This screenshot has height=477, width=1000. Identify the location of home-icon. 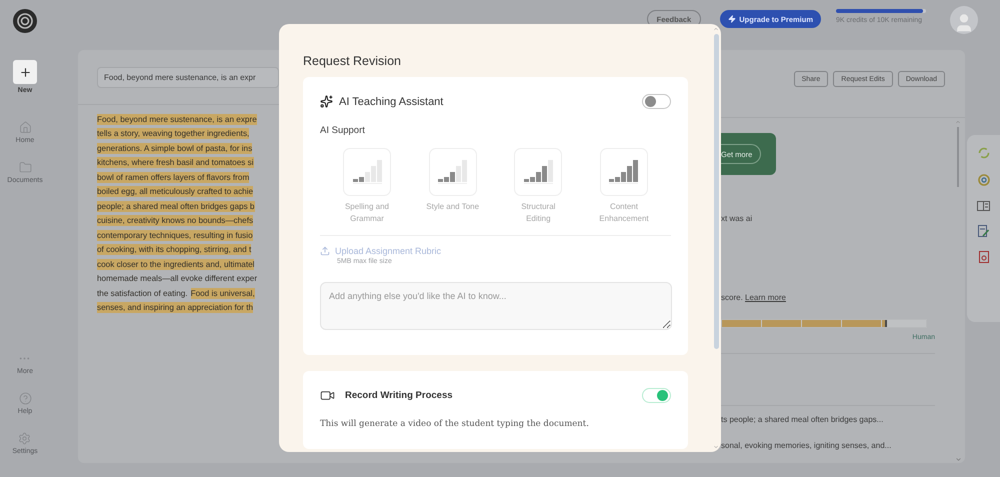
(25, 127).